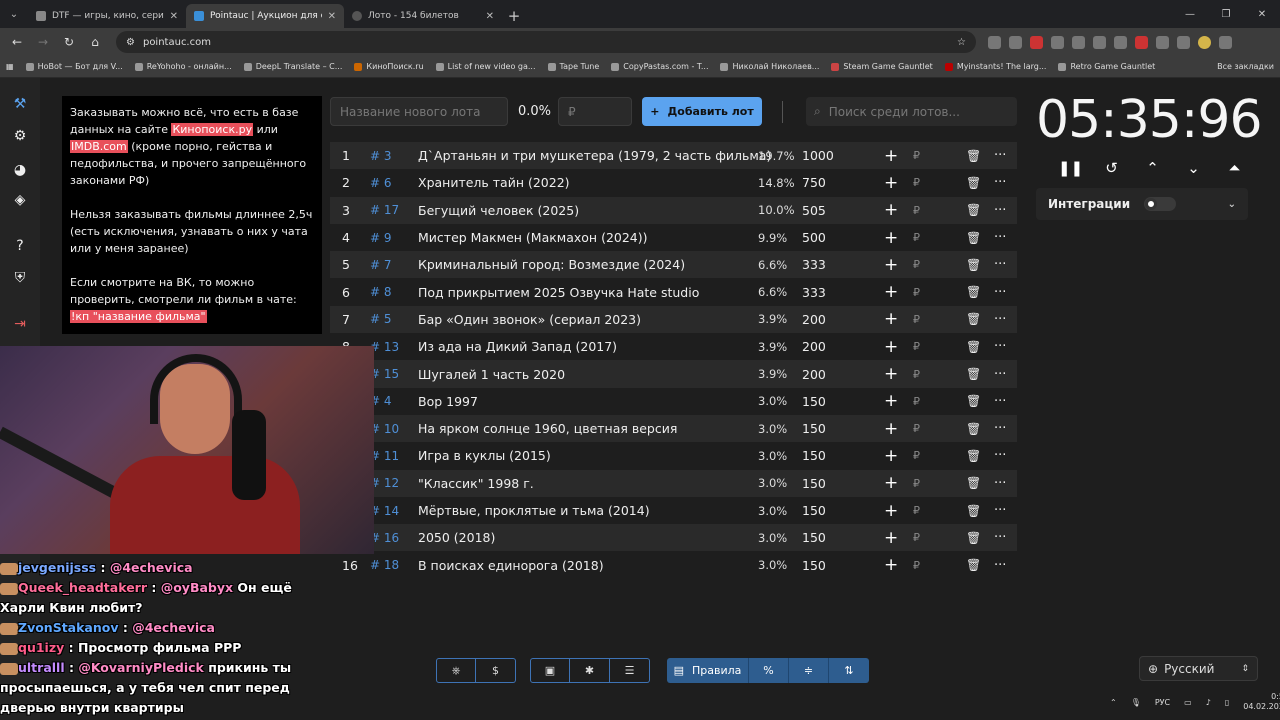  I want to click on close-window-icon: ✕, so click(1262, 14).